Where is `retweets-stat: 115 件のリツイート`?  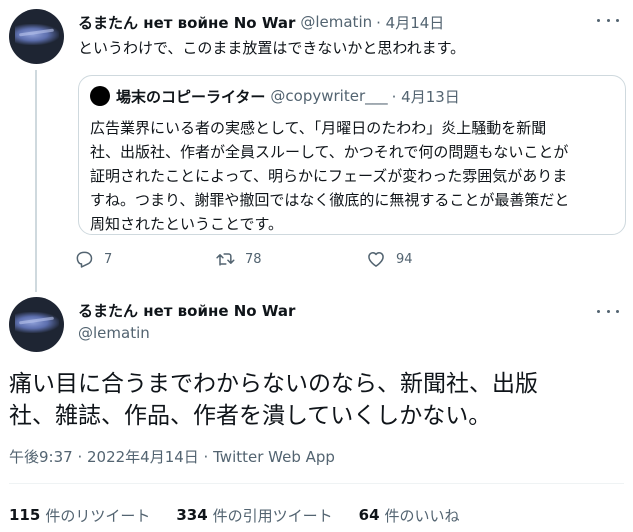 retweets-stat: 115 件のリツイート is located at coordinates (79, 515).